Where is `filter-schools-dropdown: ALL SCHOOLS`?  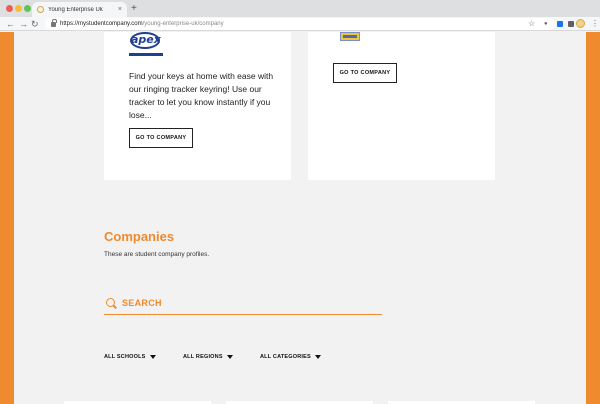
filter-schools-dropdown: ALL SCHOOLS is located at coordinates (130, 357).